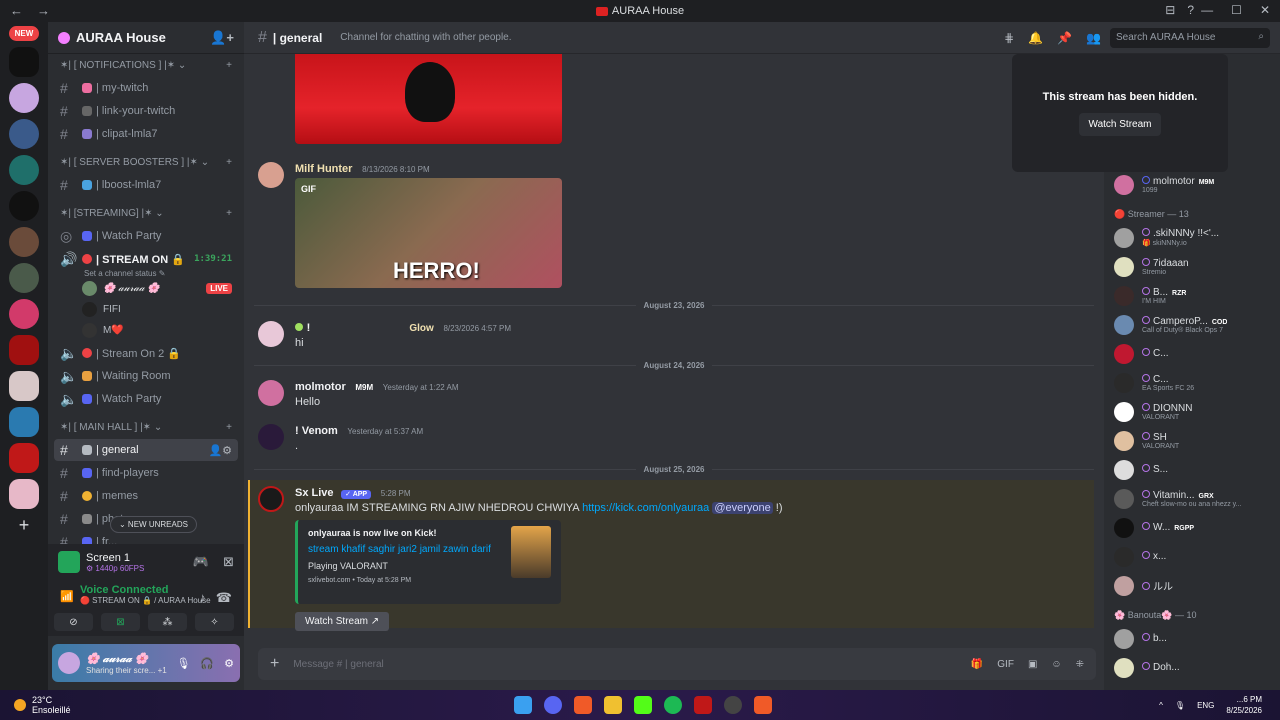 This screenshot has height=720, width=1280. What do you see at coordinates (1192, 324) in the screenshot?
I see `member-item: CamperoP... COD Call of Duty® Black Ops 7` at bounding box center [1192, 324].